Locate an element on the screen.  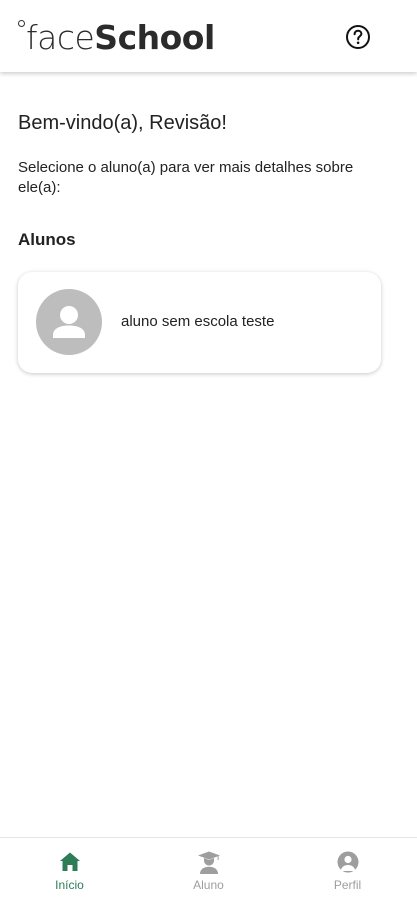
nav-item-inicio: Início is located at coordinates (69, 869).